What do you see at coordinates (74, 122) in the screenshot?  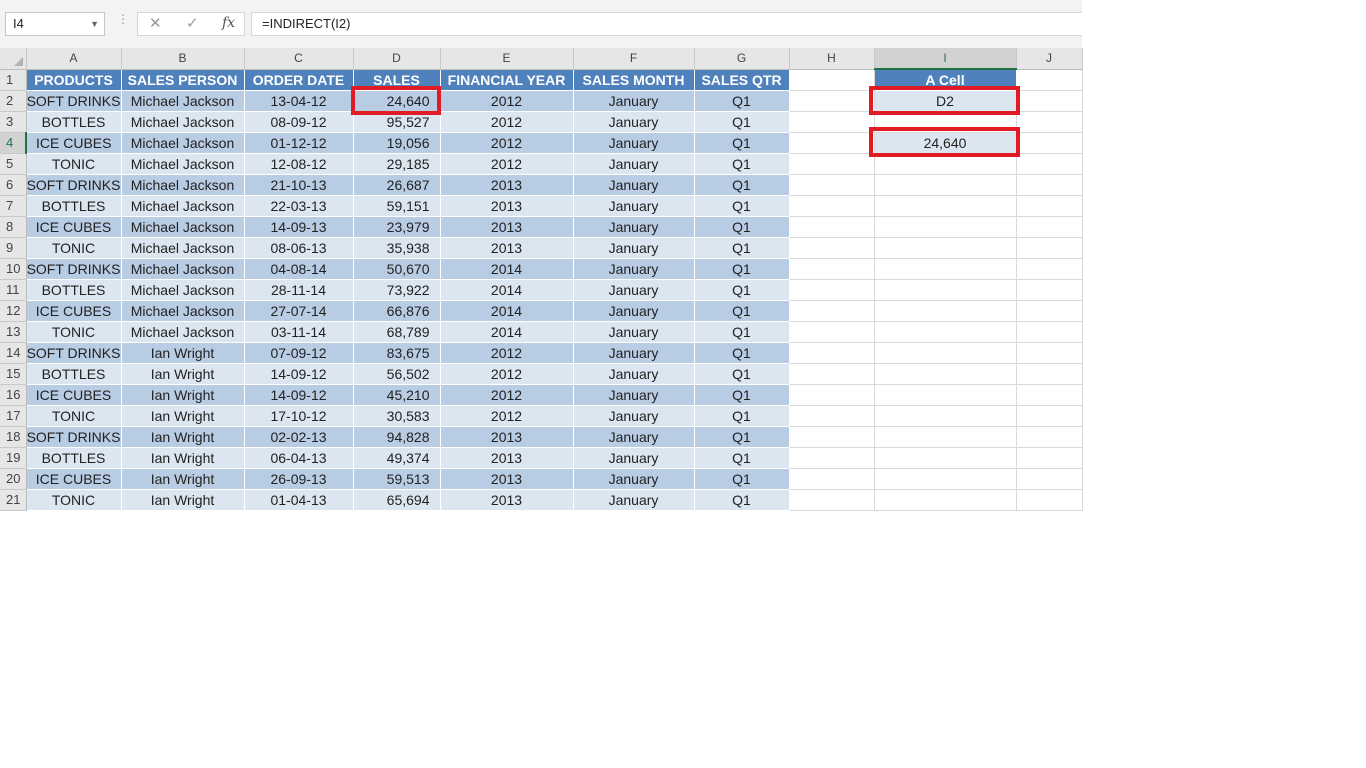 I see `cell-a3: BOTTLES` at bounding box center [74, 122].